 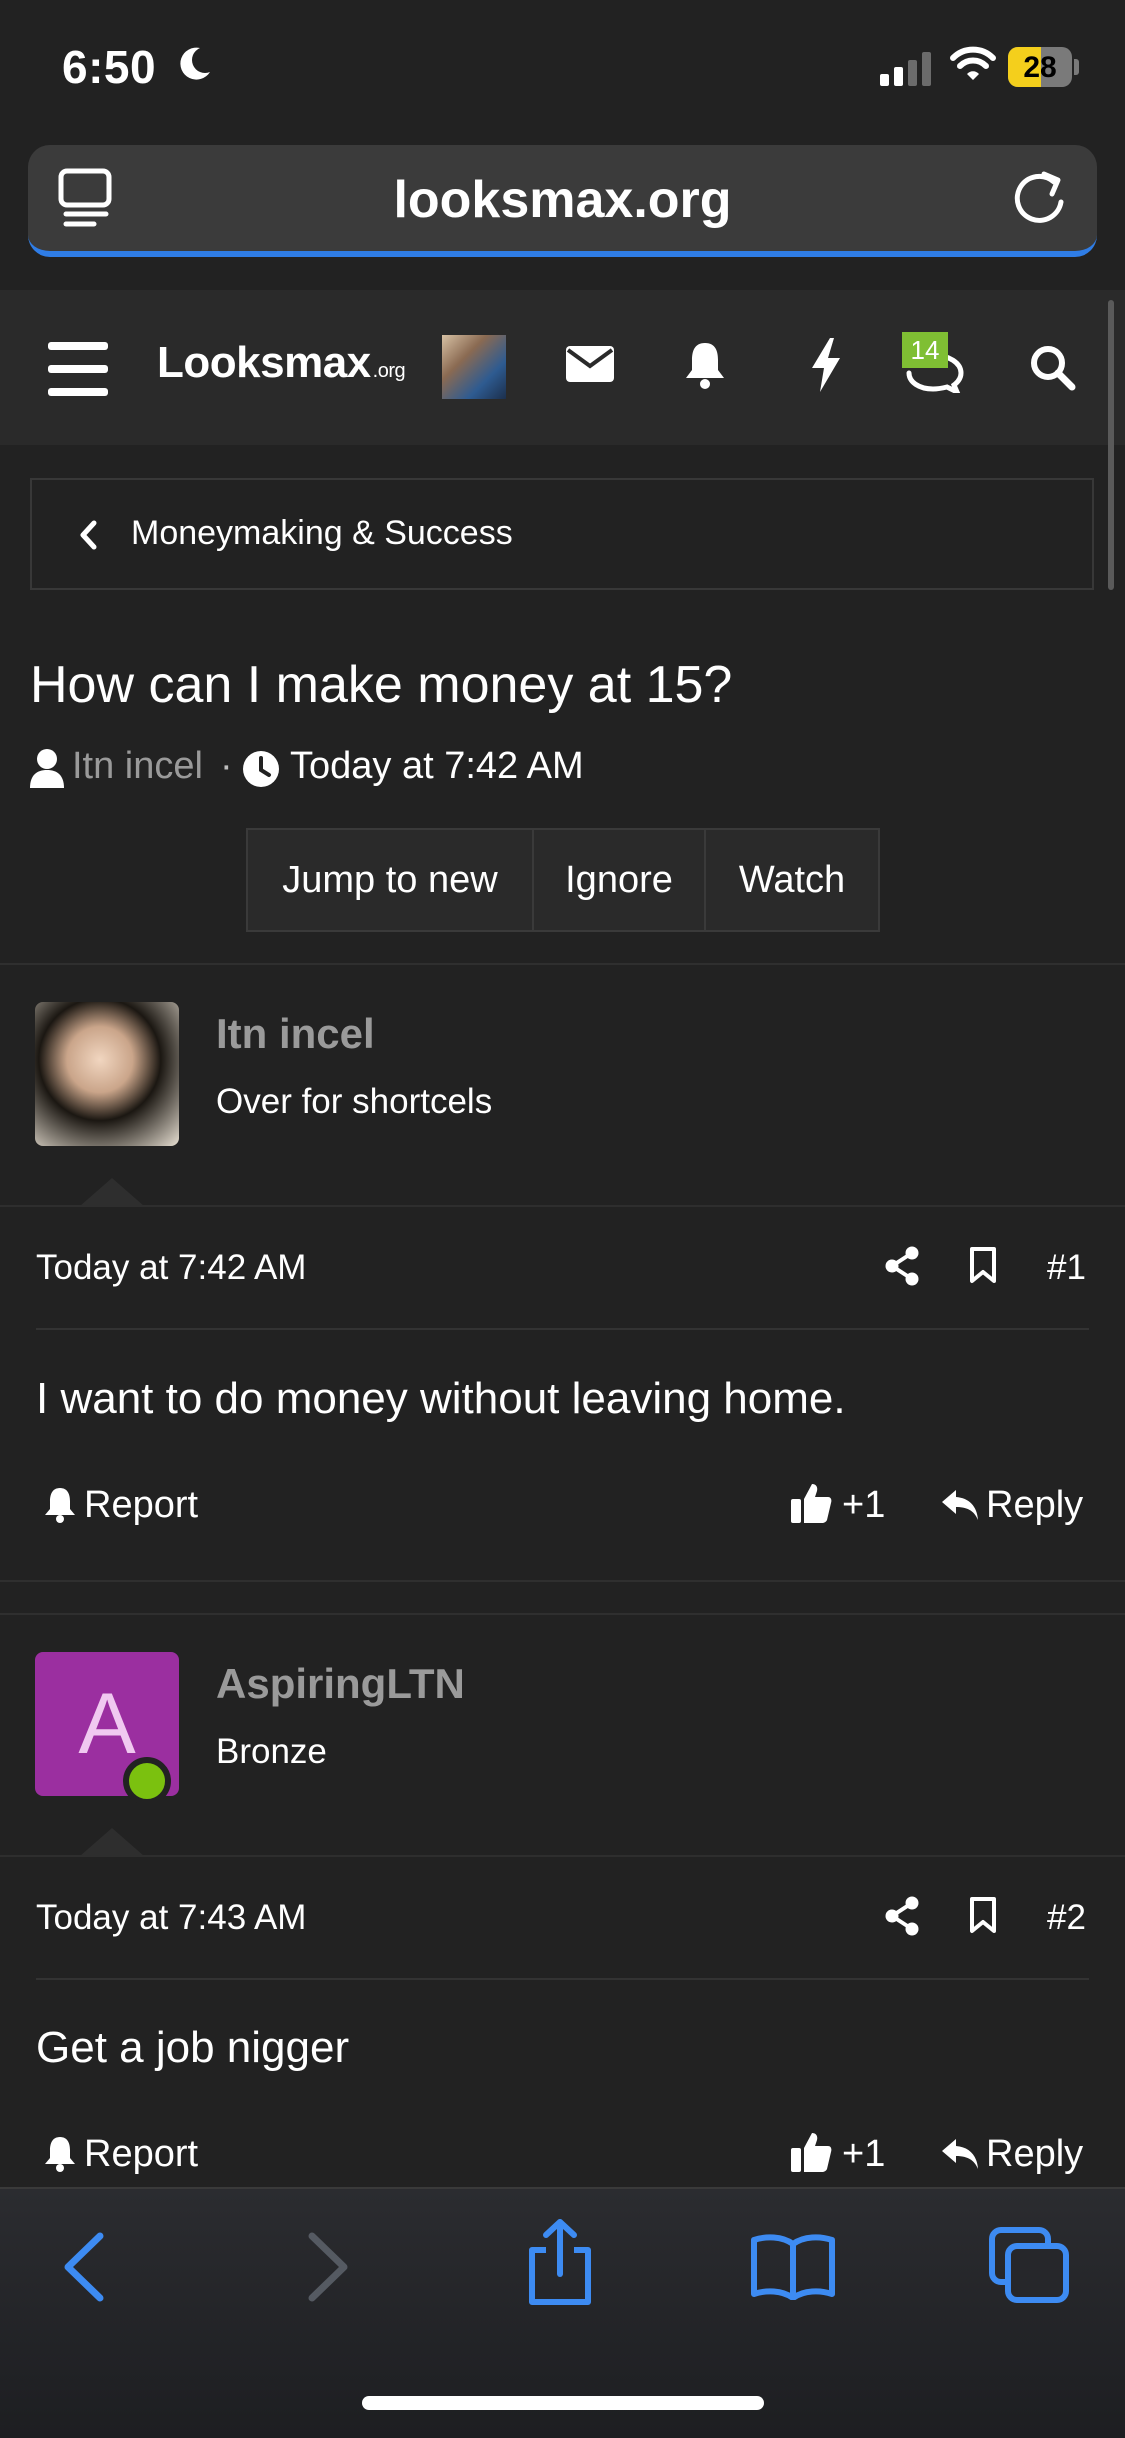 What do you see at coordinates (354, 1101) in the screenshot?
I see `post-user-title: Over for shortcels` at bounding box center [354, 1101].